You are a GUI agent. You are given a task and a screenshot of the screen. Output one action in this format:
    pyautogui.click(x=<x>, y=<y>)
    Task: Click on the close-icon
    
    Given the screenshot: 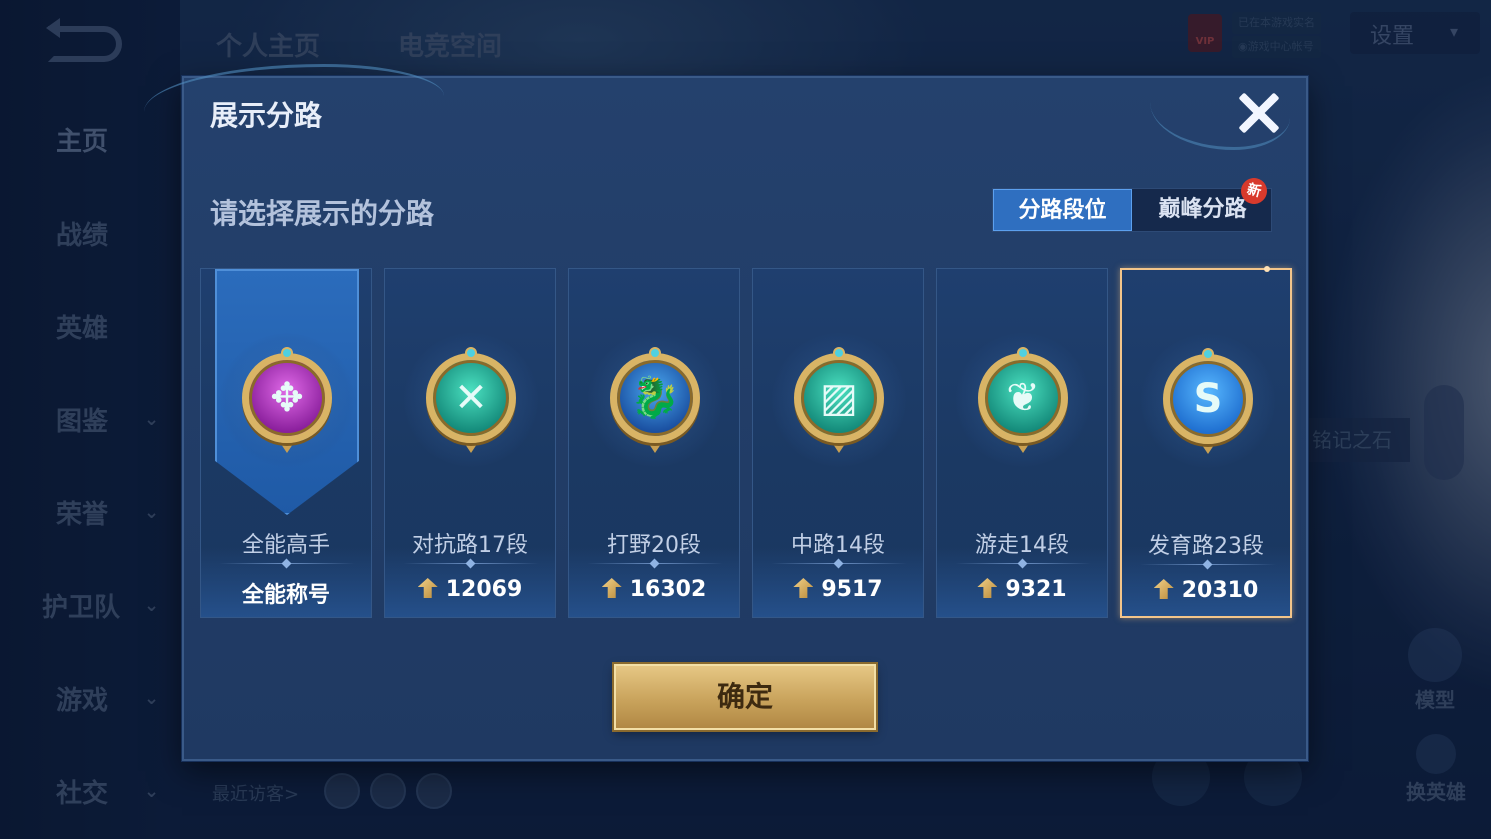 What is the action you would take?
    pyautogui.click(x=1259, y=113)
    